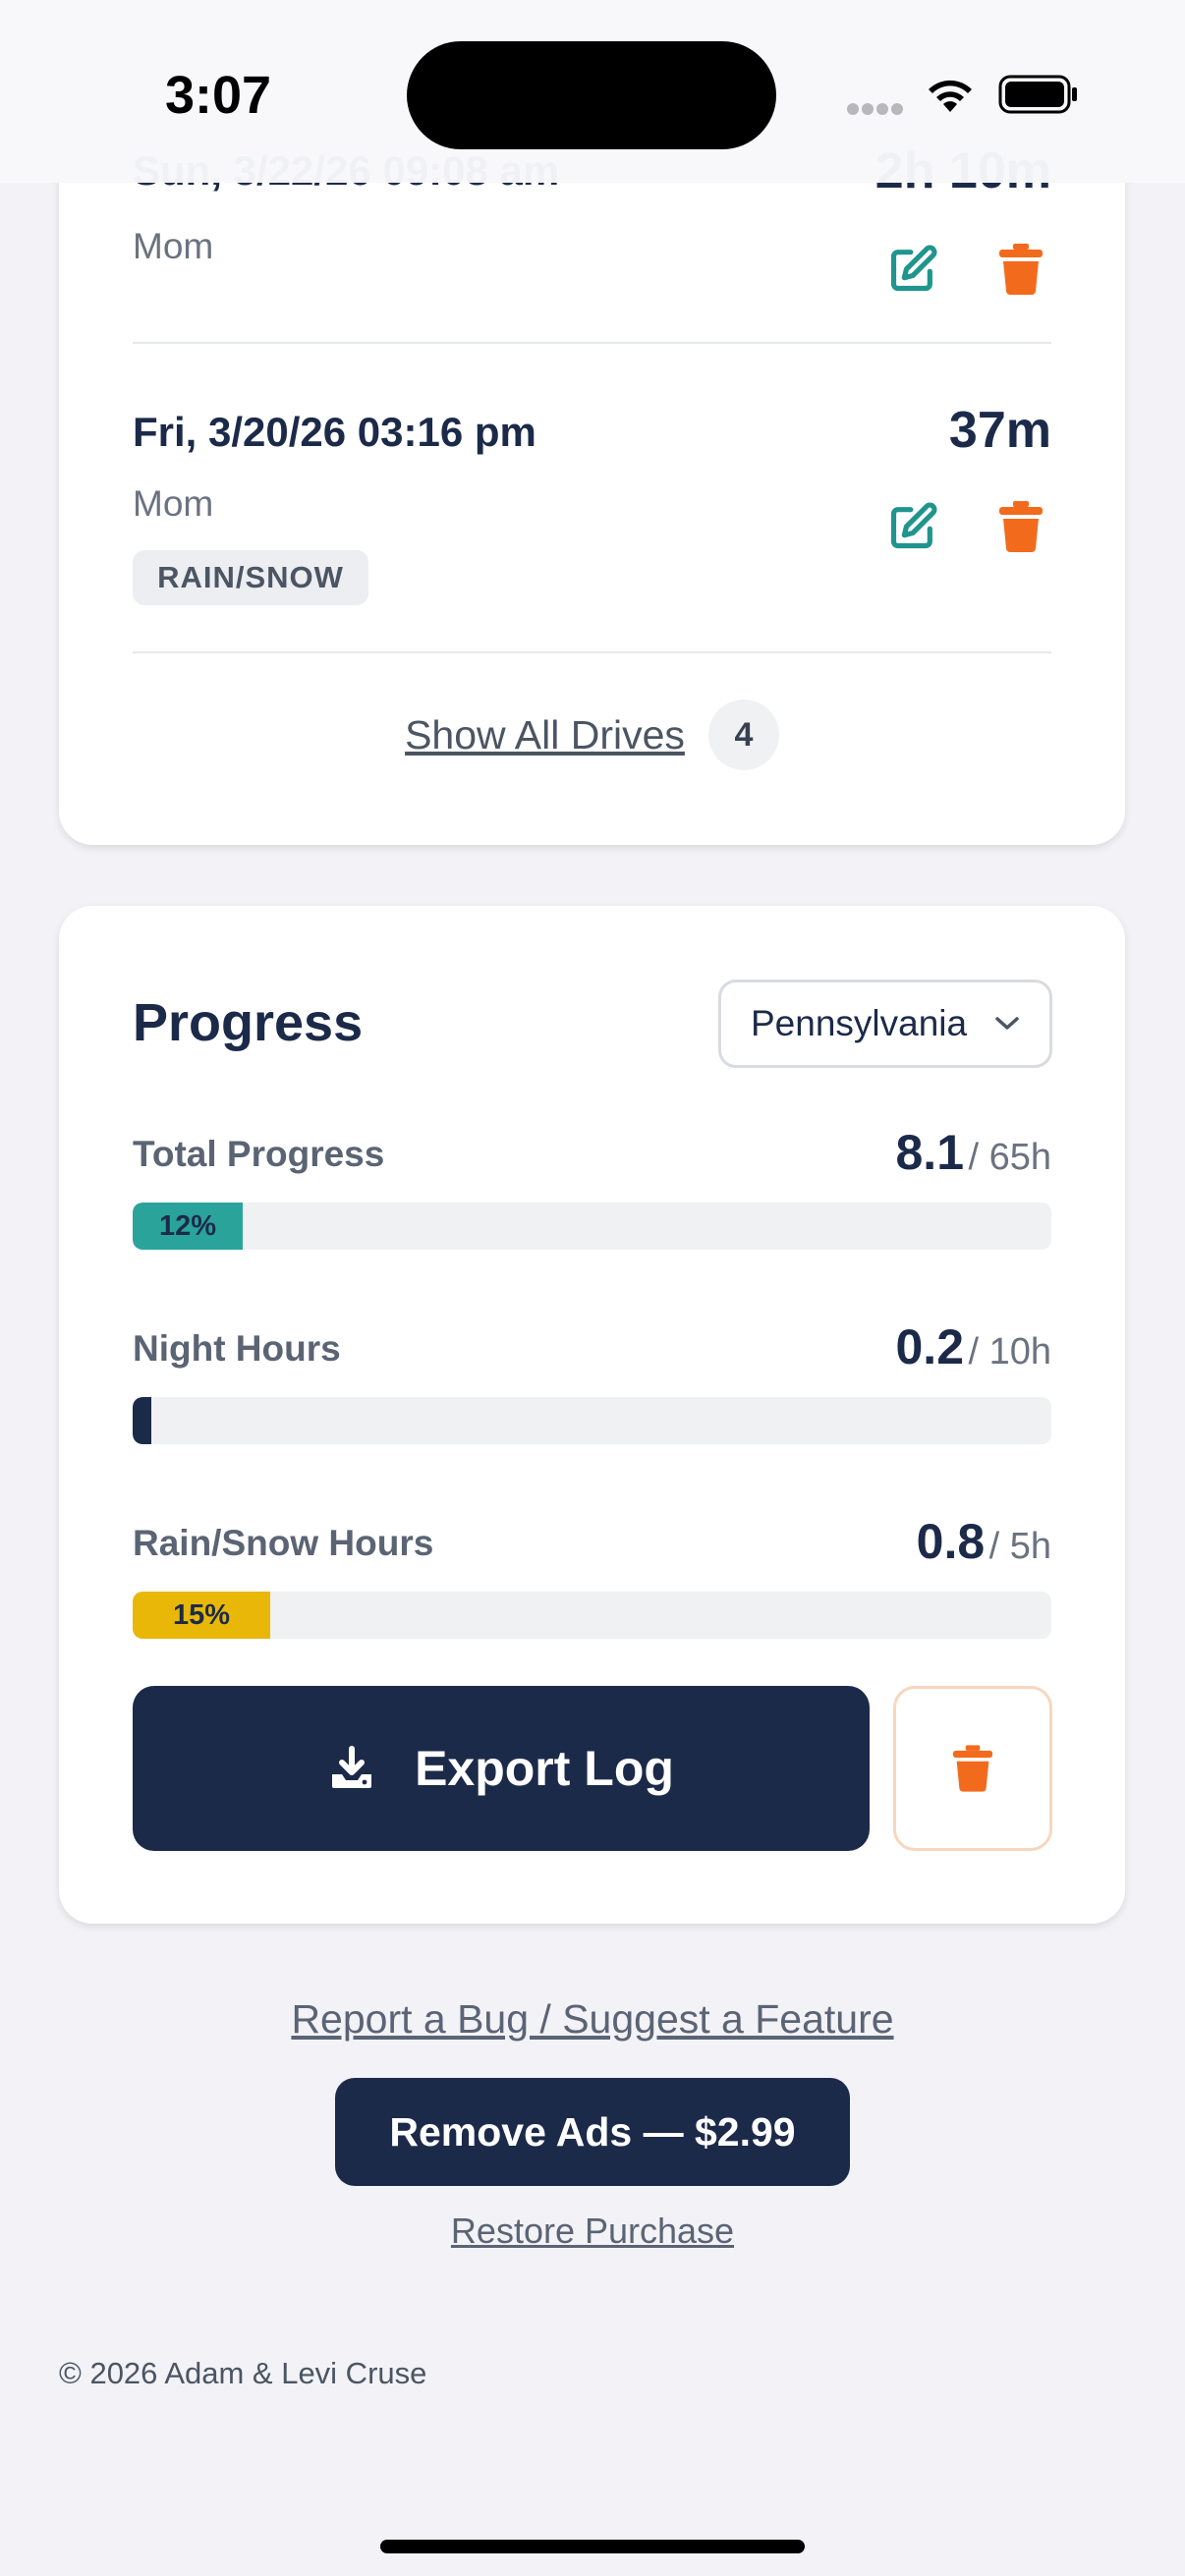 This screenshot has height=2576, width=1185. Describe the element at coordinates (930, 1152) in the screenshot. I see `progress-current: 8.1` at that location.